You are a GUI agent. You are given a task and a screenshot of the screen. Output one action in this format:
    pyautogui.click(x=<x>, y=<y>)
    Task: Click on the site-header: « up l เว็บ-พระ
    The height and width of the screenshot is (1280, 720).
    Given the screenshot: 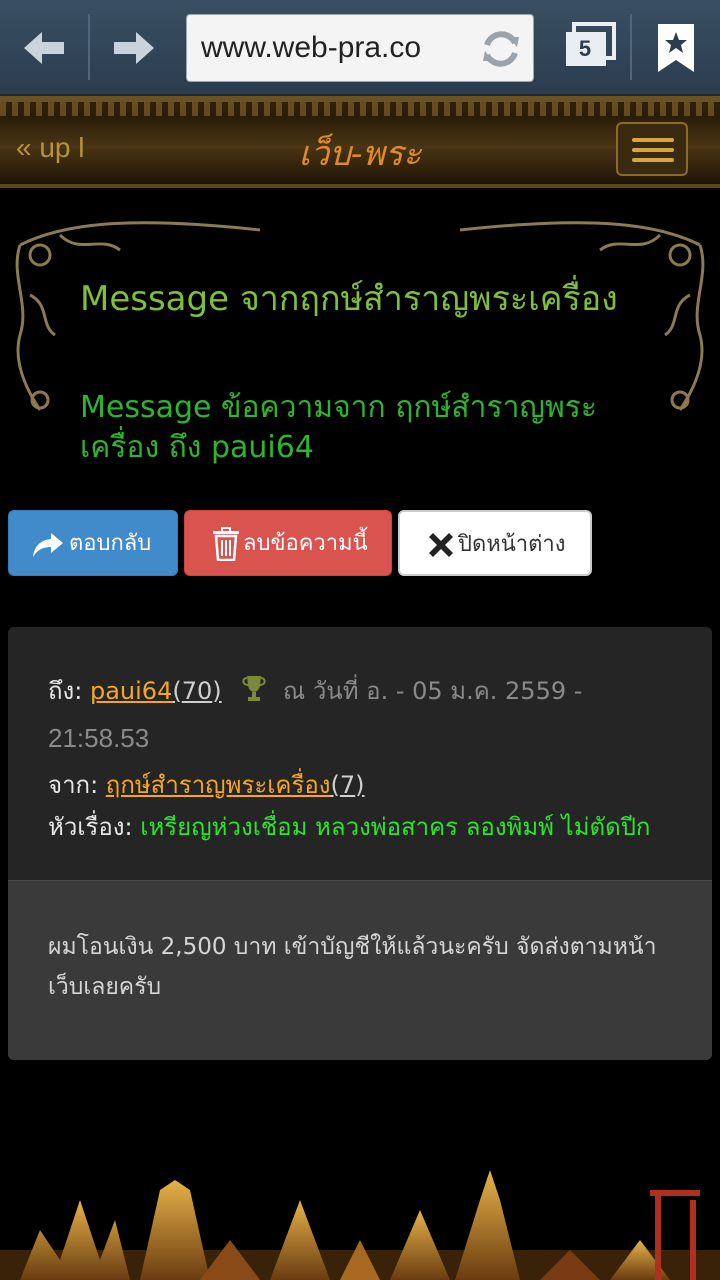 What is the action you would take?
    pyautogui.click(x=360, y=142)
    